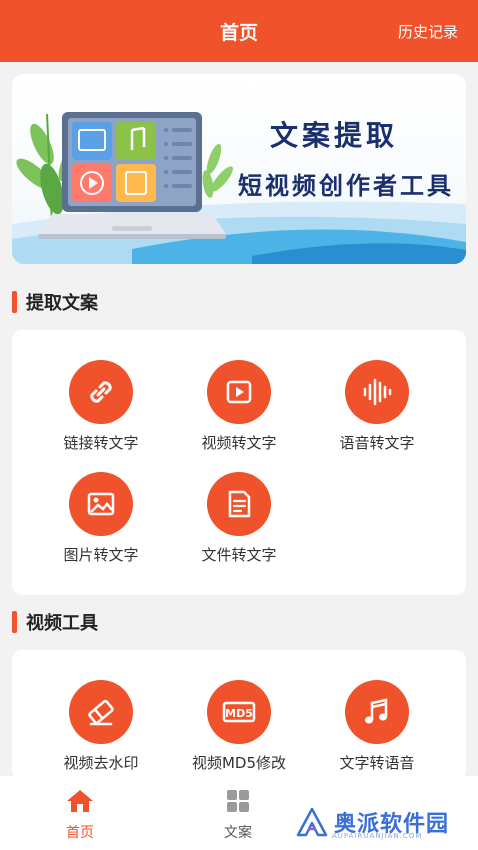 Image resolution: width=478 pixels, height=850 pixels. What do you see at coordinates (238, 833) in the screenshot?
I see `tab-label: 文案` at bounding box center [238, 833].